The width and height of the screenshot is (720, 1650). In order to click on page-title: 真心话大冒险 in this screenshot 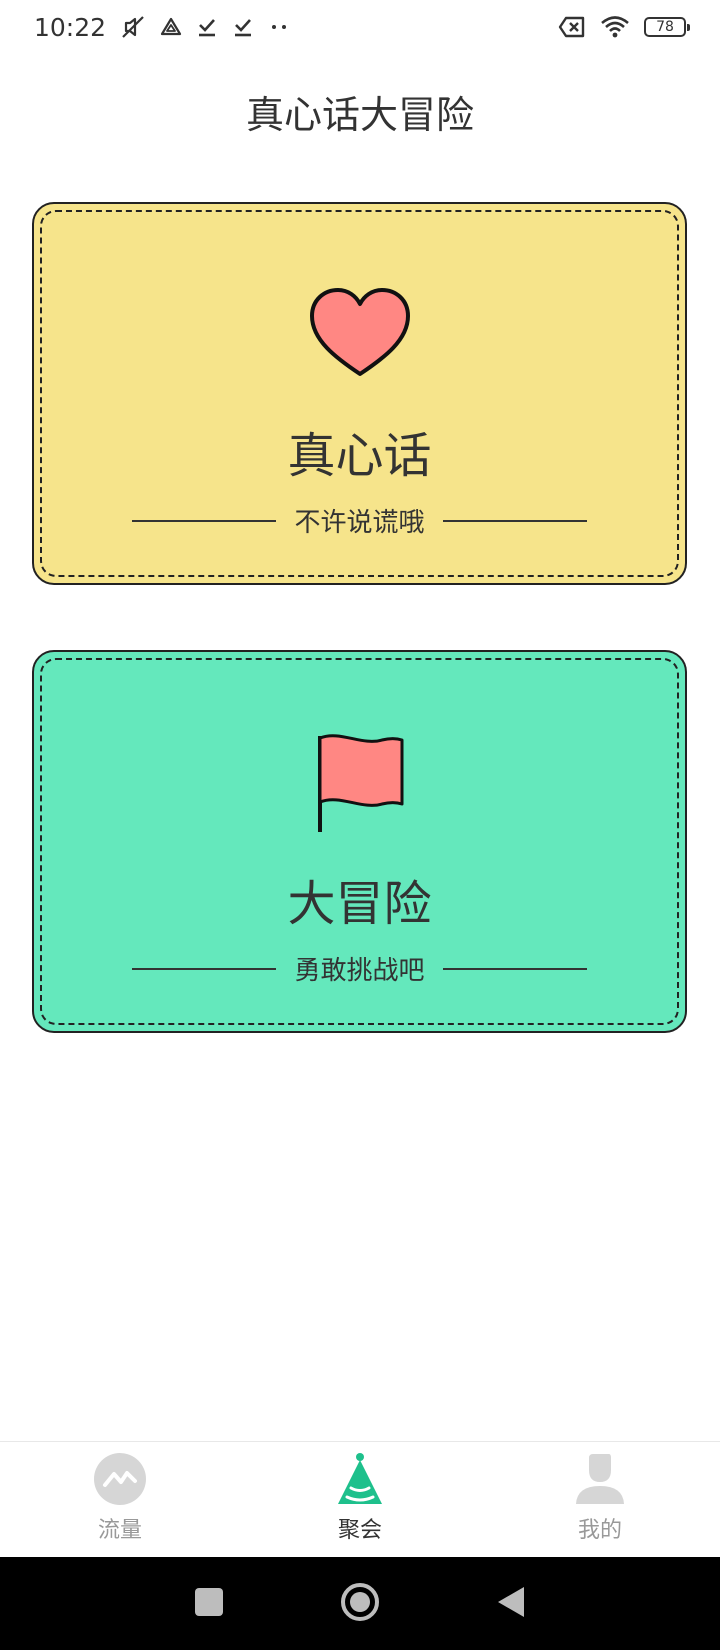, I will do `click(359, 115)`.